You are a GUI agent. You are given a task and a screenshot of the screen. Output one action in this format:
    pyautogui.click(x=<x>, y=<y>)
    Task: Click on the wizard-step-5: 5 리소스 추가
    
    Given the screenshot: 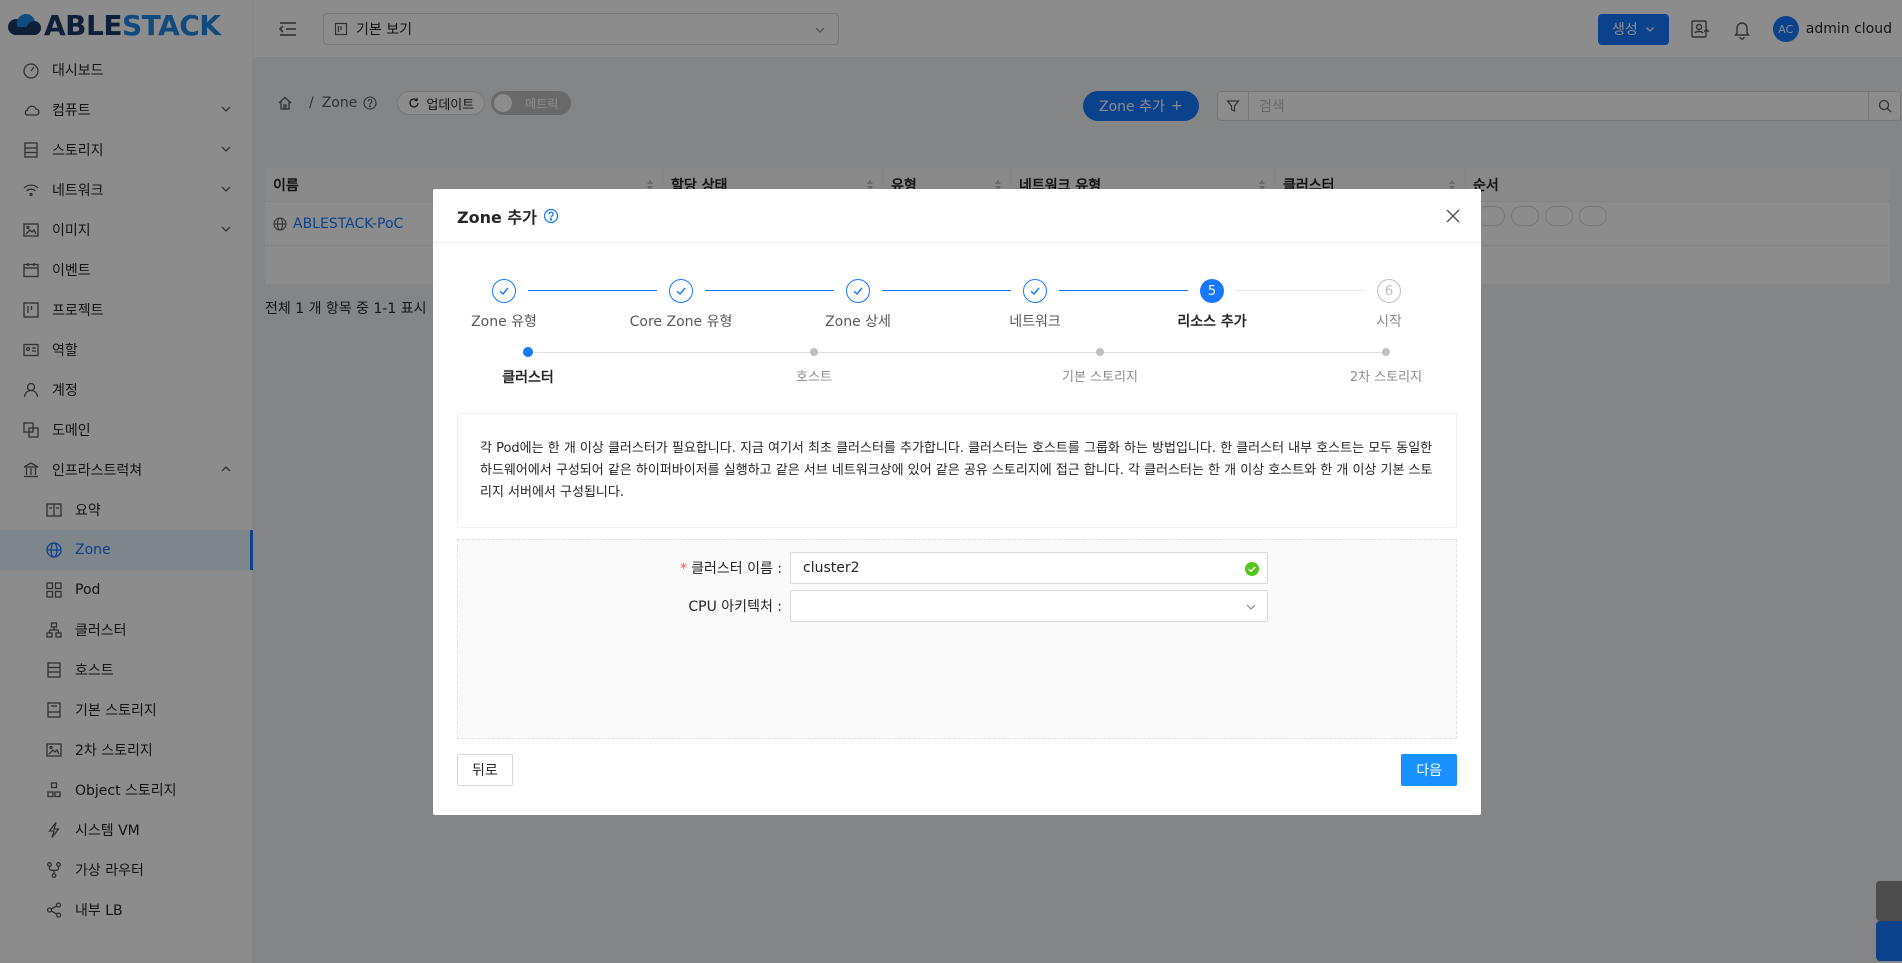 What is the action you would take?
    pyautogui.click(x=1212, y=305)
    